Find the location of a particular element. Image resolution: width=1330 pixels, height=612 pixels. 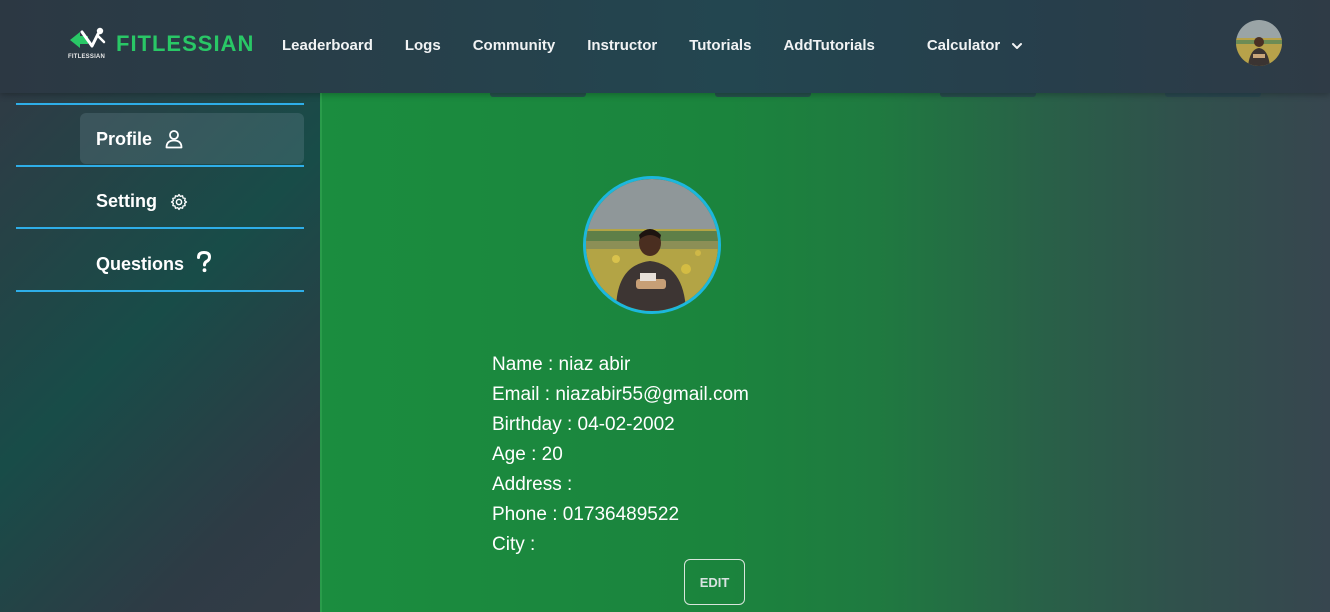

profile-age: Age : 20 is located at coordinates (527, 454).